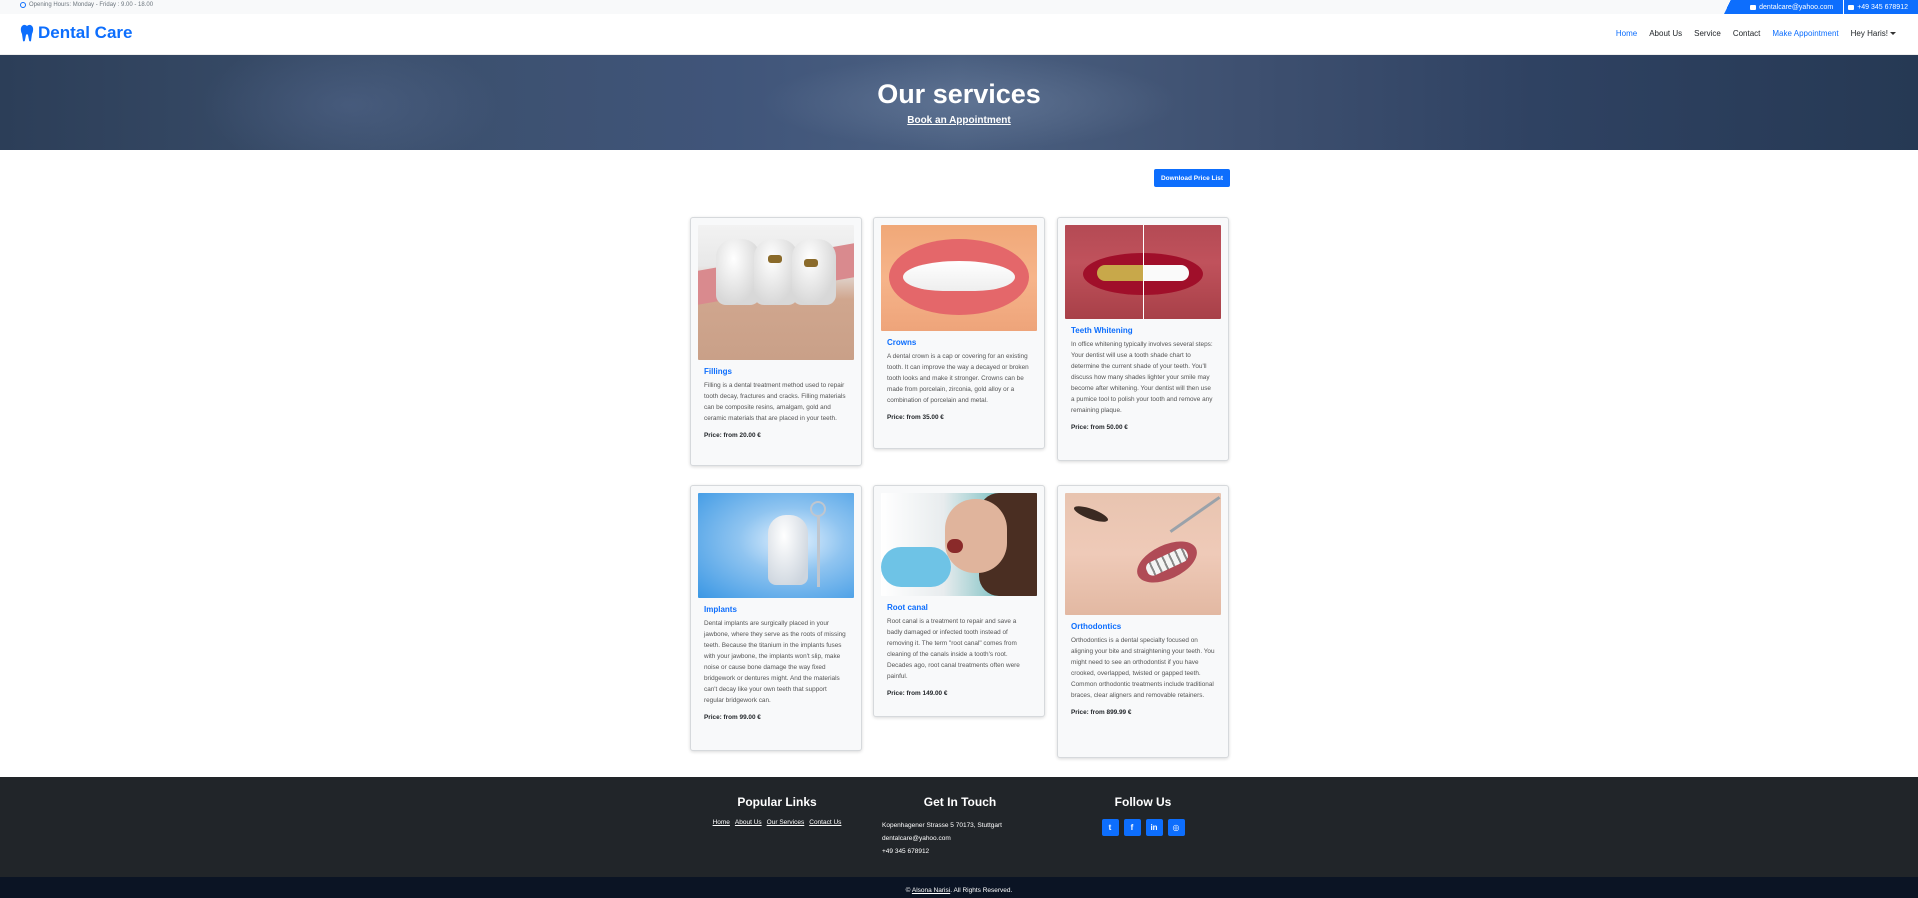  What do you see at coordinates (959, 94) in the screenshot?
I see `page-title: Our services` at bounding box center [959, 94].